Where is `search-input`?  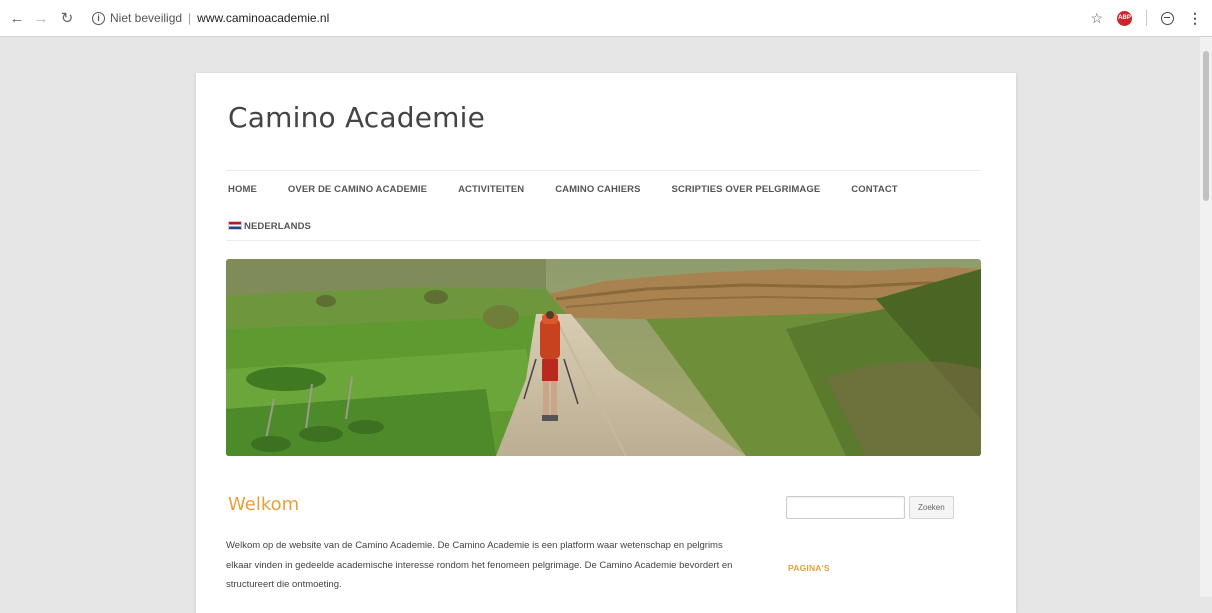 search-input is located at coordinates (845, 507).